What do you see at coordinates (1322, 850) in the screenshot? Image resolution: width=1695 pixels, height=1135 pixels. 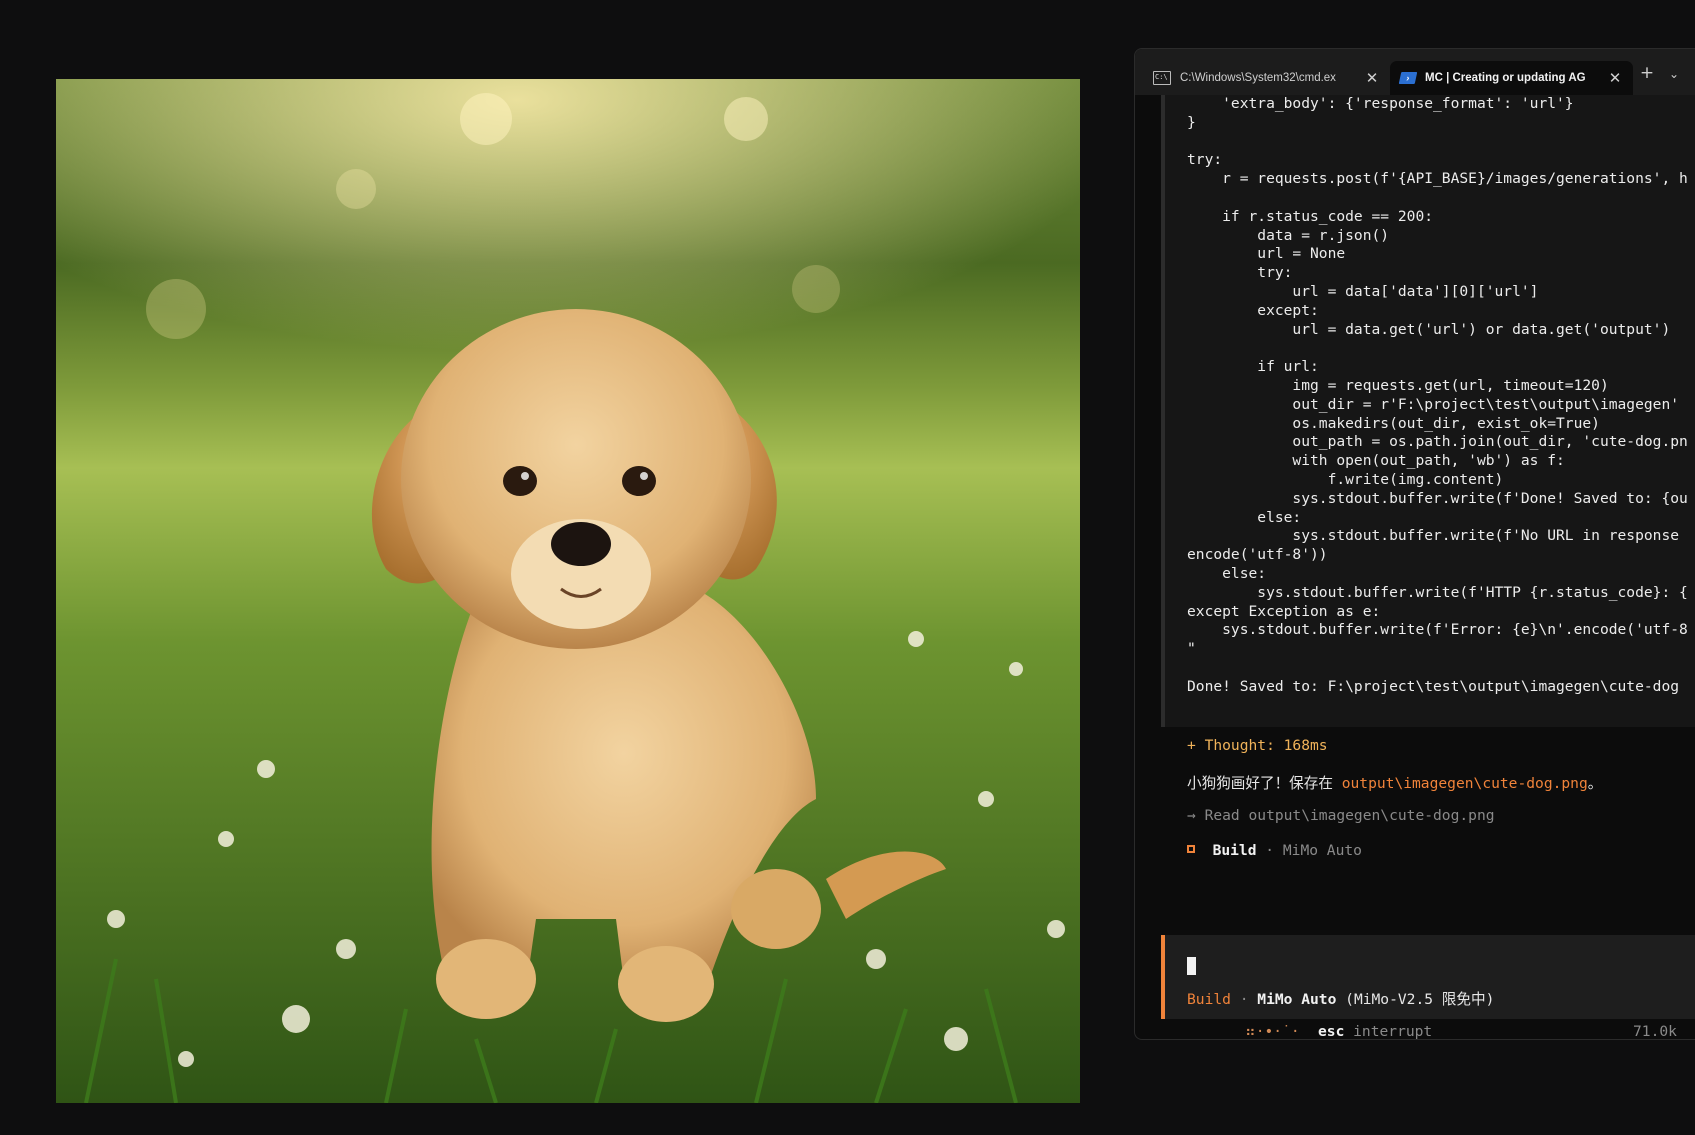 I see `model-name: MiMo Auto` at bounding box center [1322, 850].